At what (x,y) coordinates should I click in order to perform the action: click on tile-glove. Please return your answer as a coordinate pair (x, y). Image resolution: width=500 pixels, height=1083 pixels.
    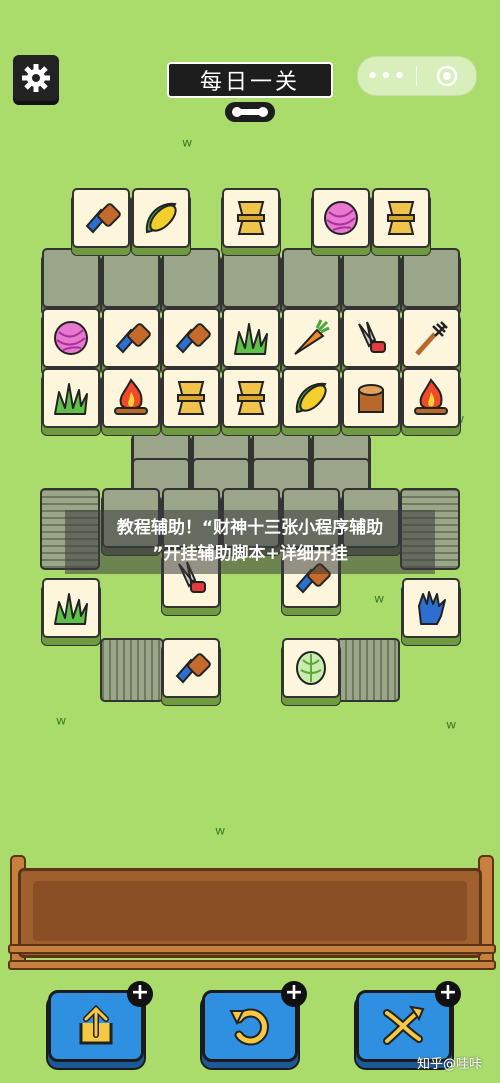
    Looking at the image, I should click on (431, 608).